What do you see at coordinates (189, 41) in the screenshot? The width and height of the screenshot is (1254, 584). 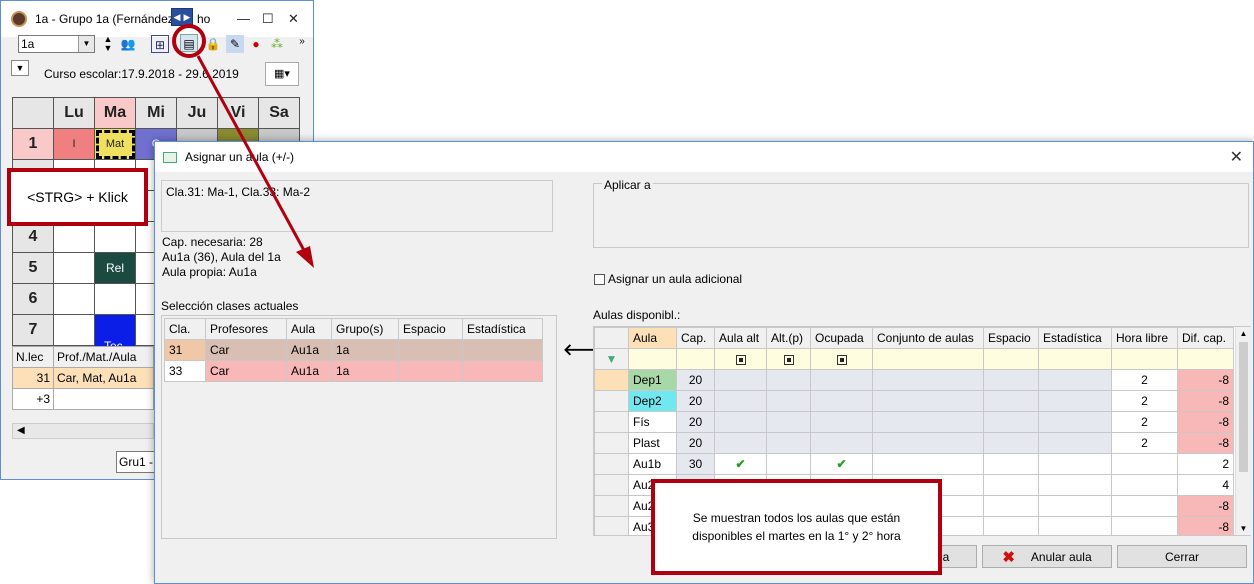 I see `highlight-circle` at bounding box center [189, 41].